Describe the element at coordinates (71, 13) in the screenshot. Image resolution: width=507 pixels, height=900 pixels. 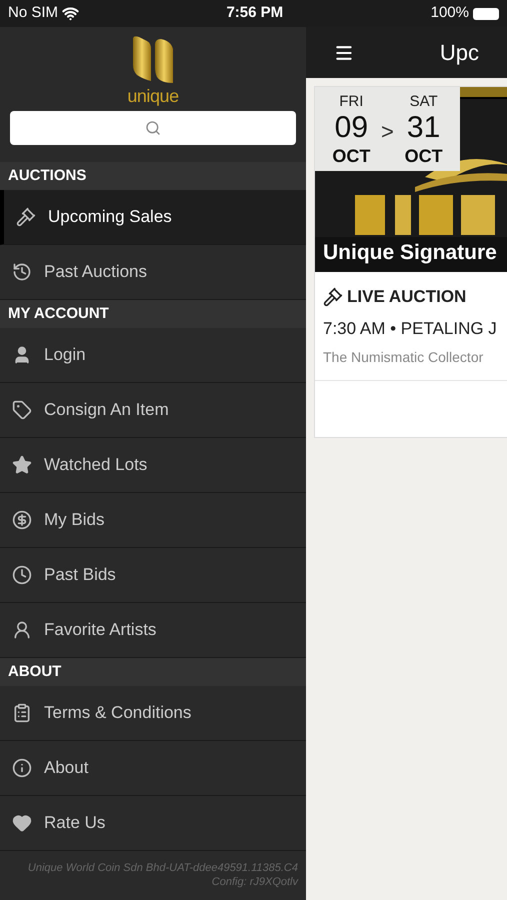
I see `wifi-icon` at that location.